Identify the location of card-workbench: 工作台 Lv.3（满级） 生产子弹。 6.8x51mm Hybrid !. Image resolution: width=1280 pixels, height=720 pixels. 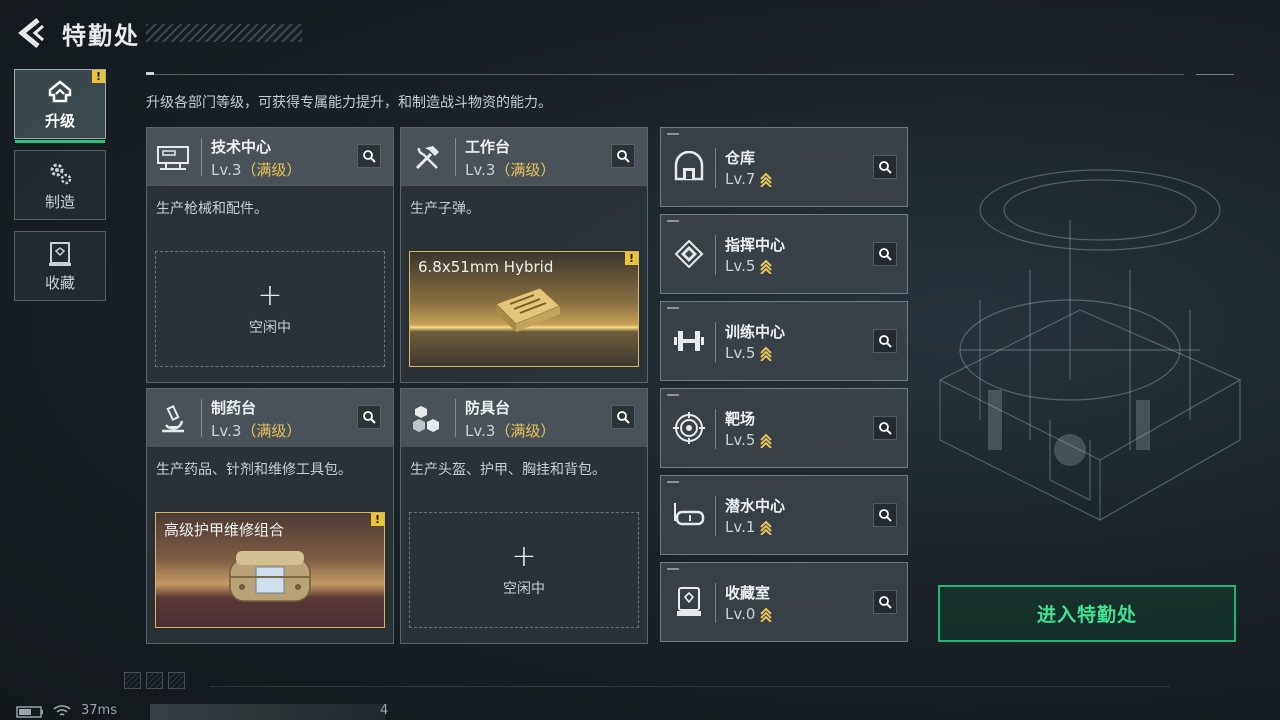
(524, 255).